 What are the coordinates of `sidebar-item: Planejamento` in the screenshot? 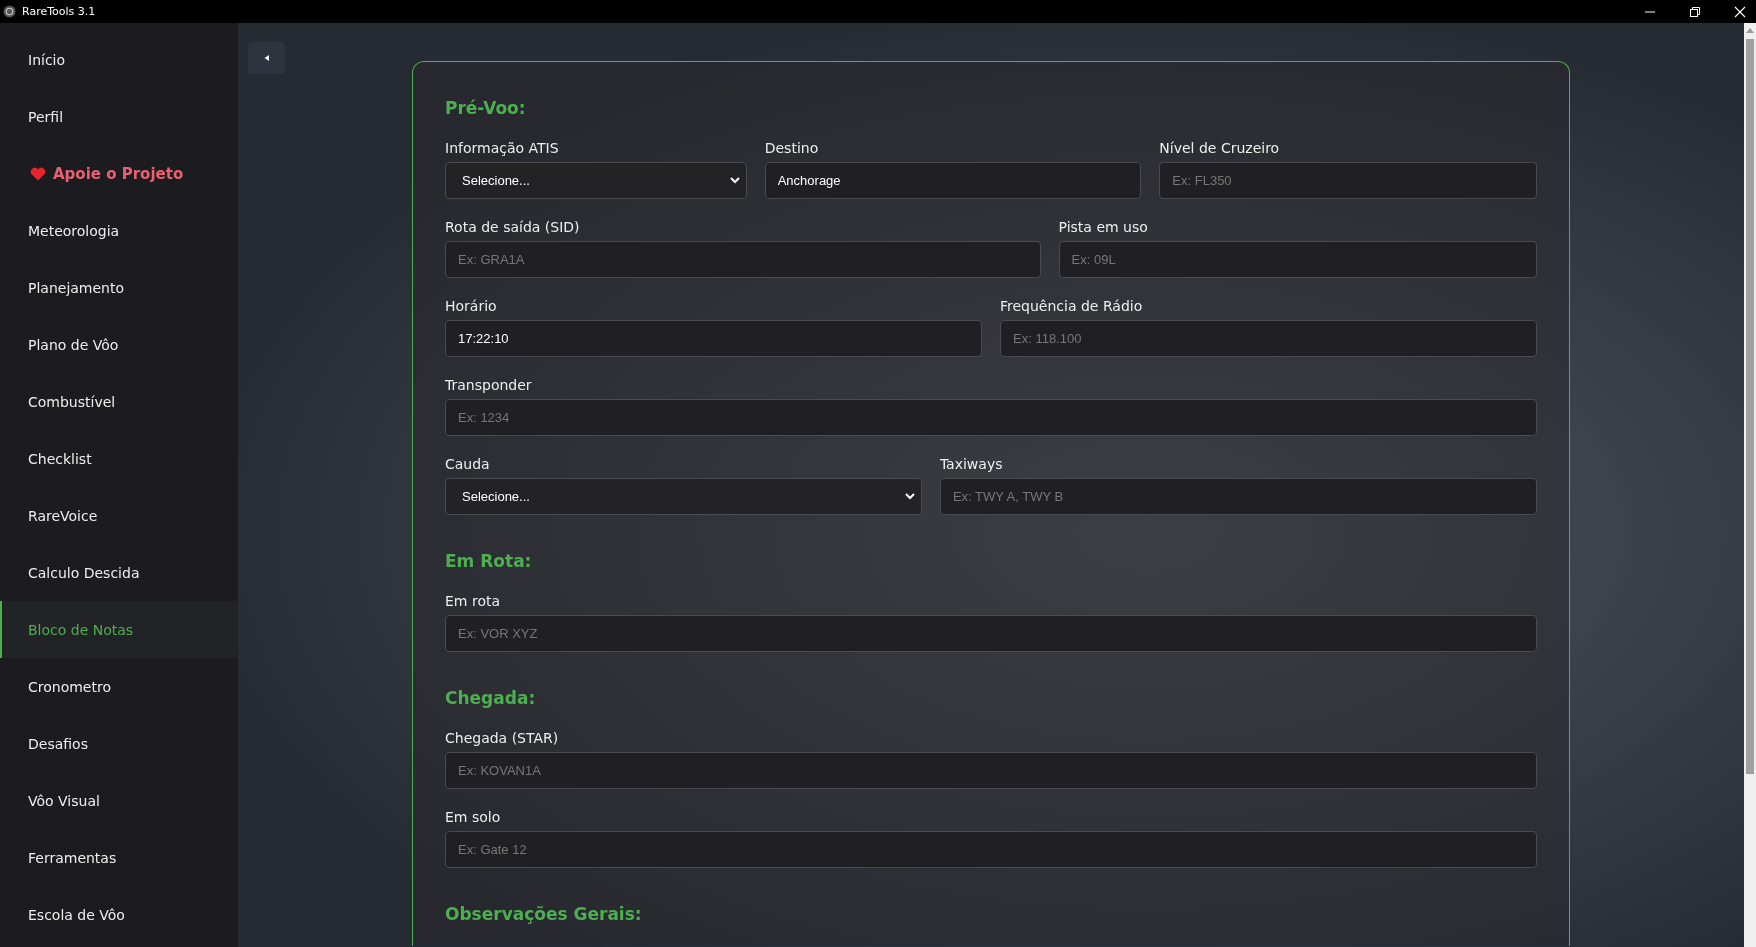 It's located at (119, 287).